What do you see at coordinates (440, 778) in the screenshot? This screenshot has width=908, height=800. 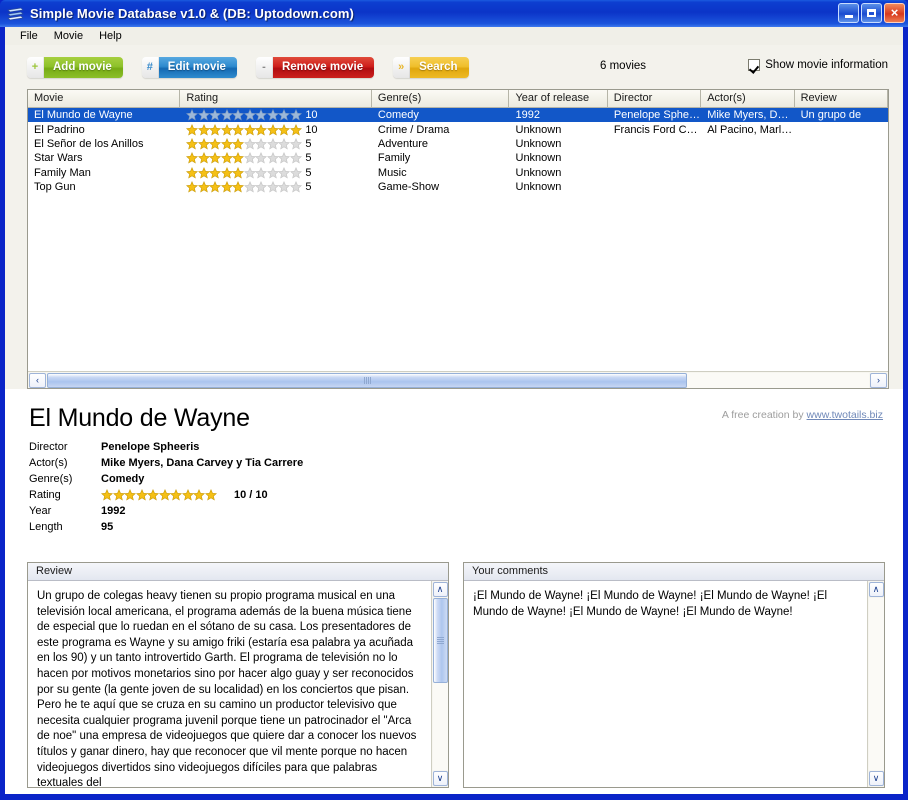 I see `review-scroll-down-button: ∨` at bounding box center [440, 778].